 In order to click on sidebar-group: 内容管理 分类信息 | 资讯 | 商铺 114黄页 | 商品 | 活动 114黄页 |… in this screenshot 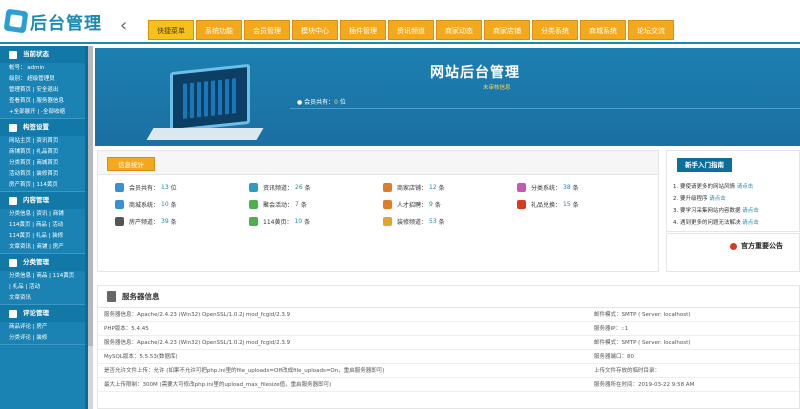, I will do `click(42, 223)`.